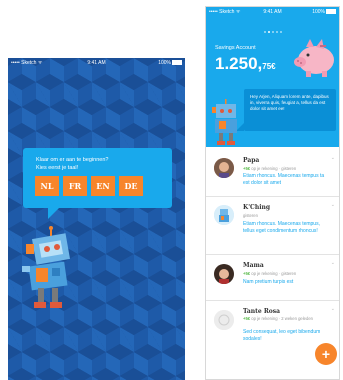  What do you see at coordinates (257, 207) in the screenshot?
I see `contact-name: K'Ching` at bounding box center [257, 207].